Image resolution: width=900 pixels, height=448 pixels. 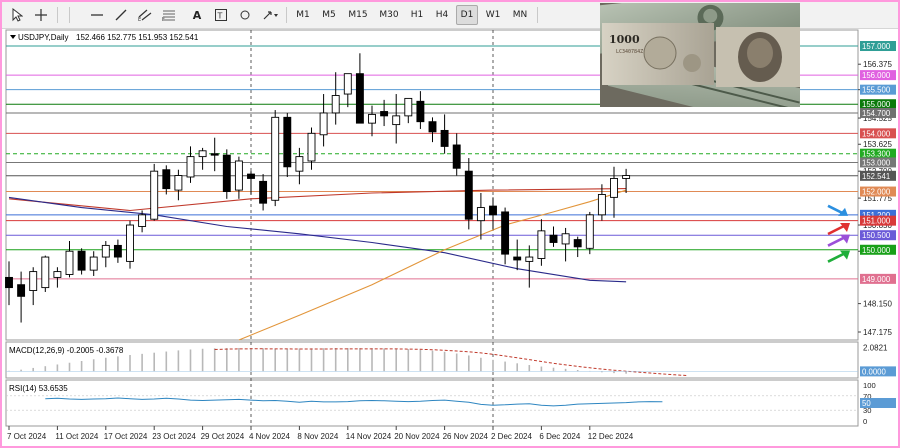 I want to click on macd-tick-label: 2.0821, so click(x=875, y=347).